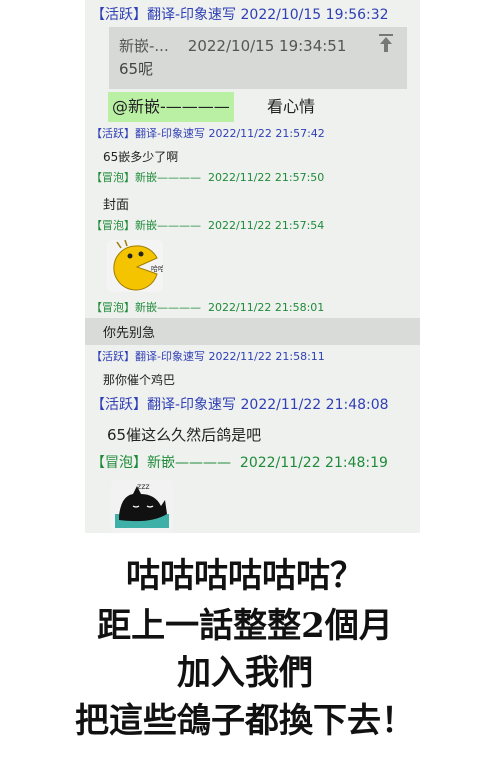 This screenshot has height=762, width=490. What do you see at coordinates (252, 368) in the screenshot?
I see `message: 【活跃】翻译-印象速写 2022/11/22 21:58:11 那你催个鸡巴` at bounding box center [252, 368].